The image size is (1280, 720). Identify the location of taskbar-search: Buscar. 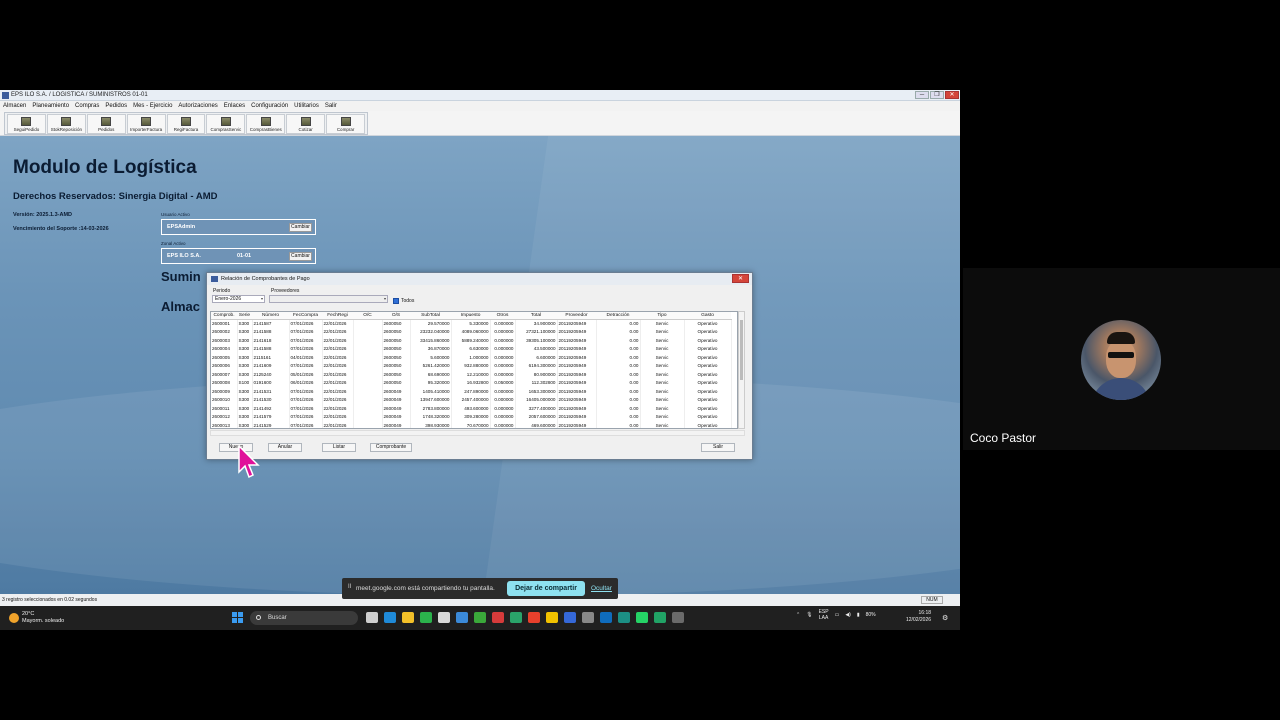
(304, 618).